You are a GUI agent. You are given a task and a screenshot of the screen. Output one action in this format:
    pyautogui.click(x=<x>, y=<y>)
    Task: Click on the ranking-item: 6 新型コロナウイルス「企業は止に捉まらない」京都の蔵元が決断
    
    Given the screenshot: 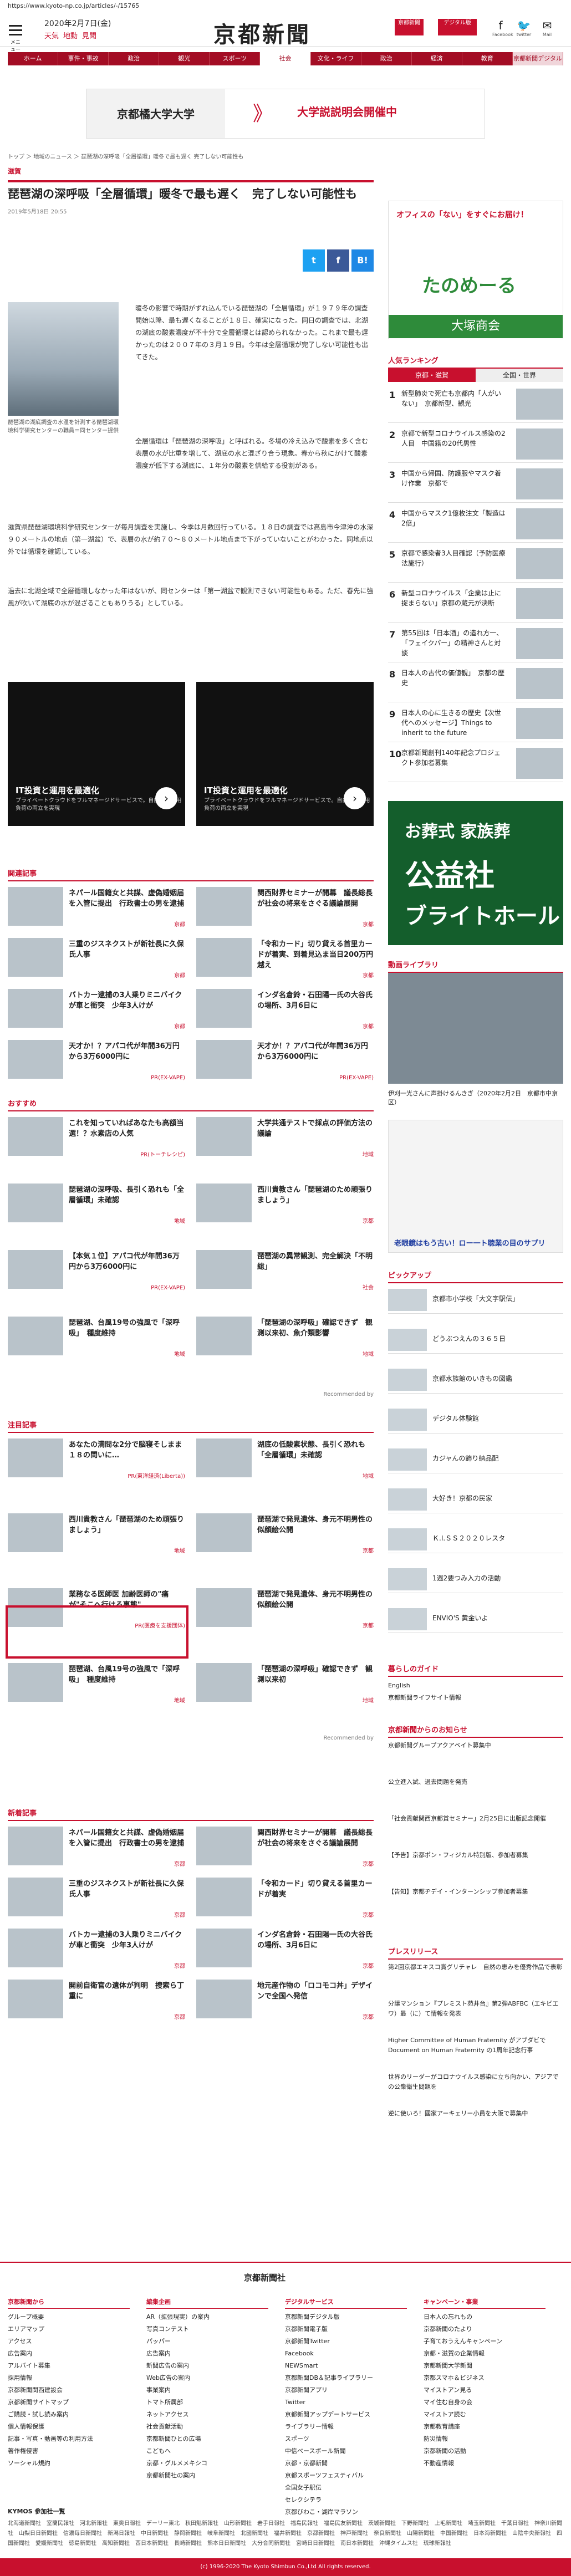 What is the action you would take?
    pyautogui.click(x=476, y=604)
    